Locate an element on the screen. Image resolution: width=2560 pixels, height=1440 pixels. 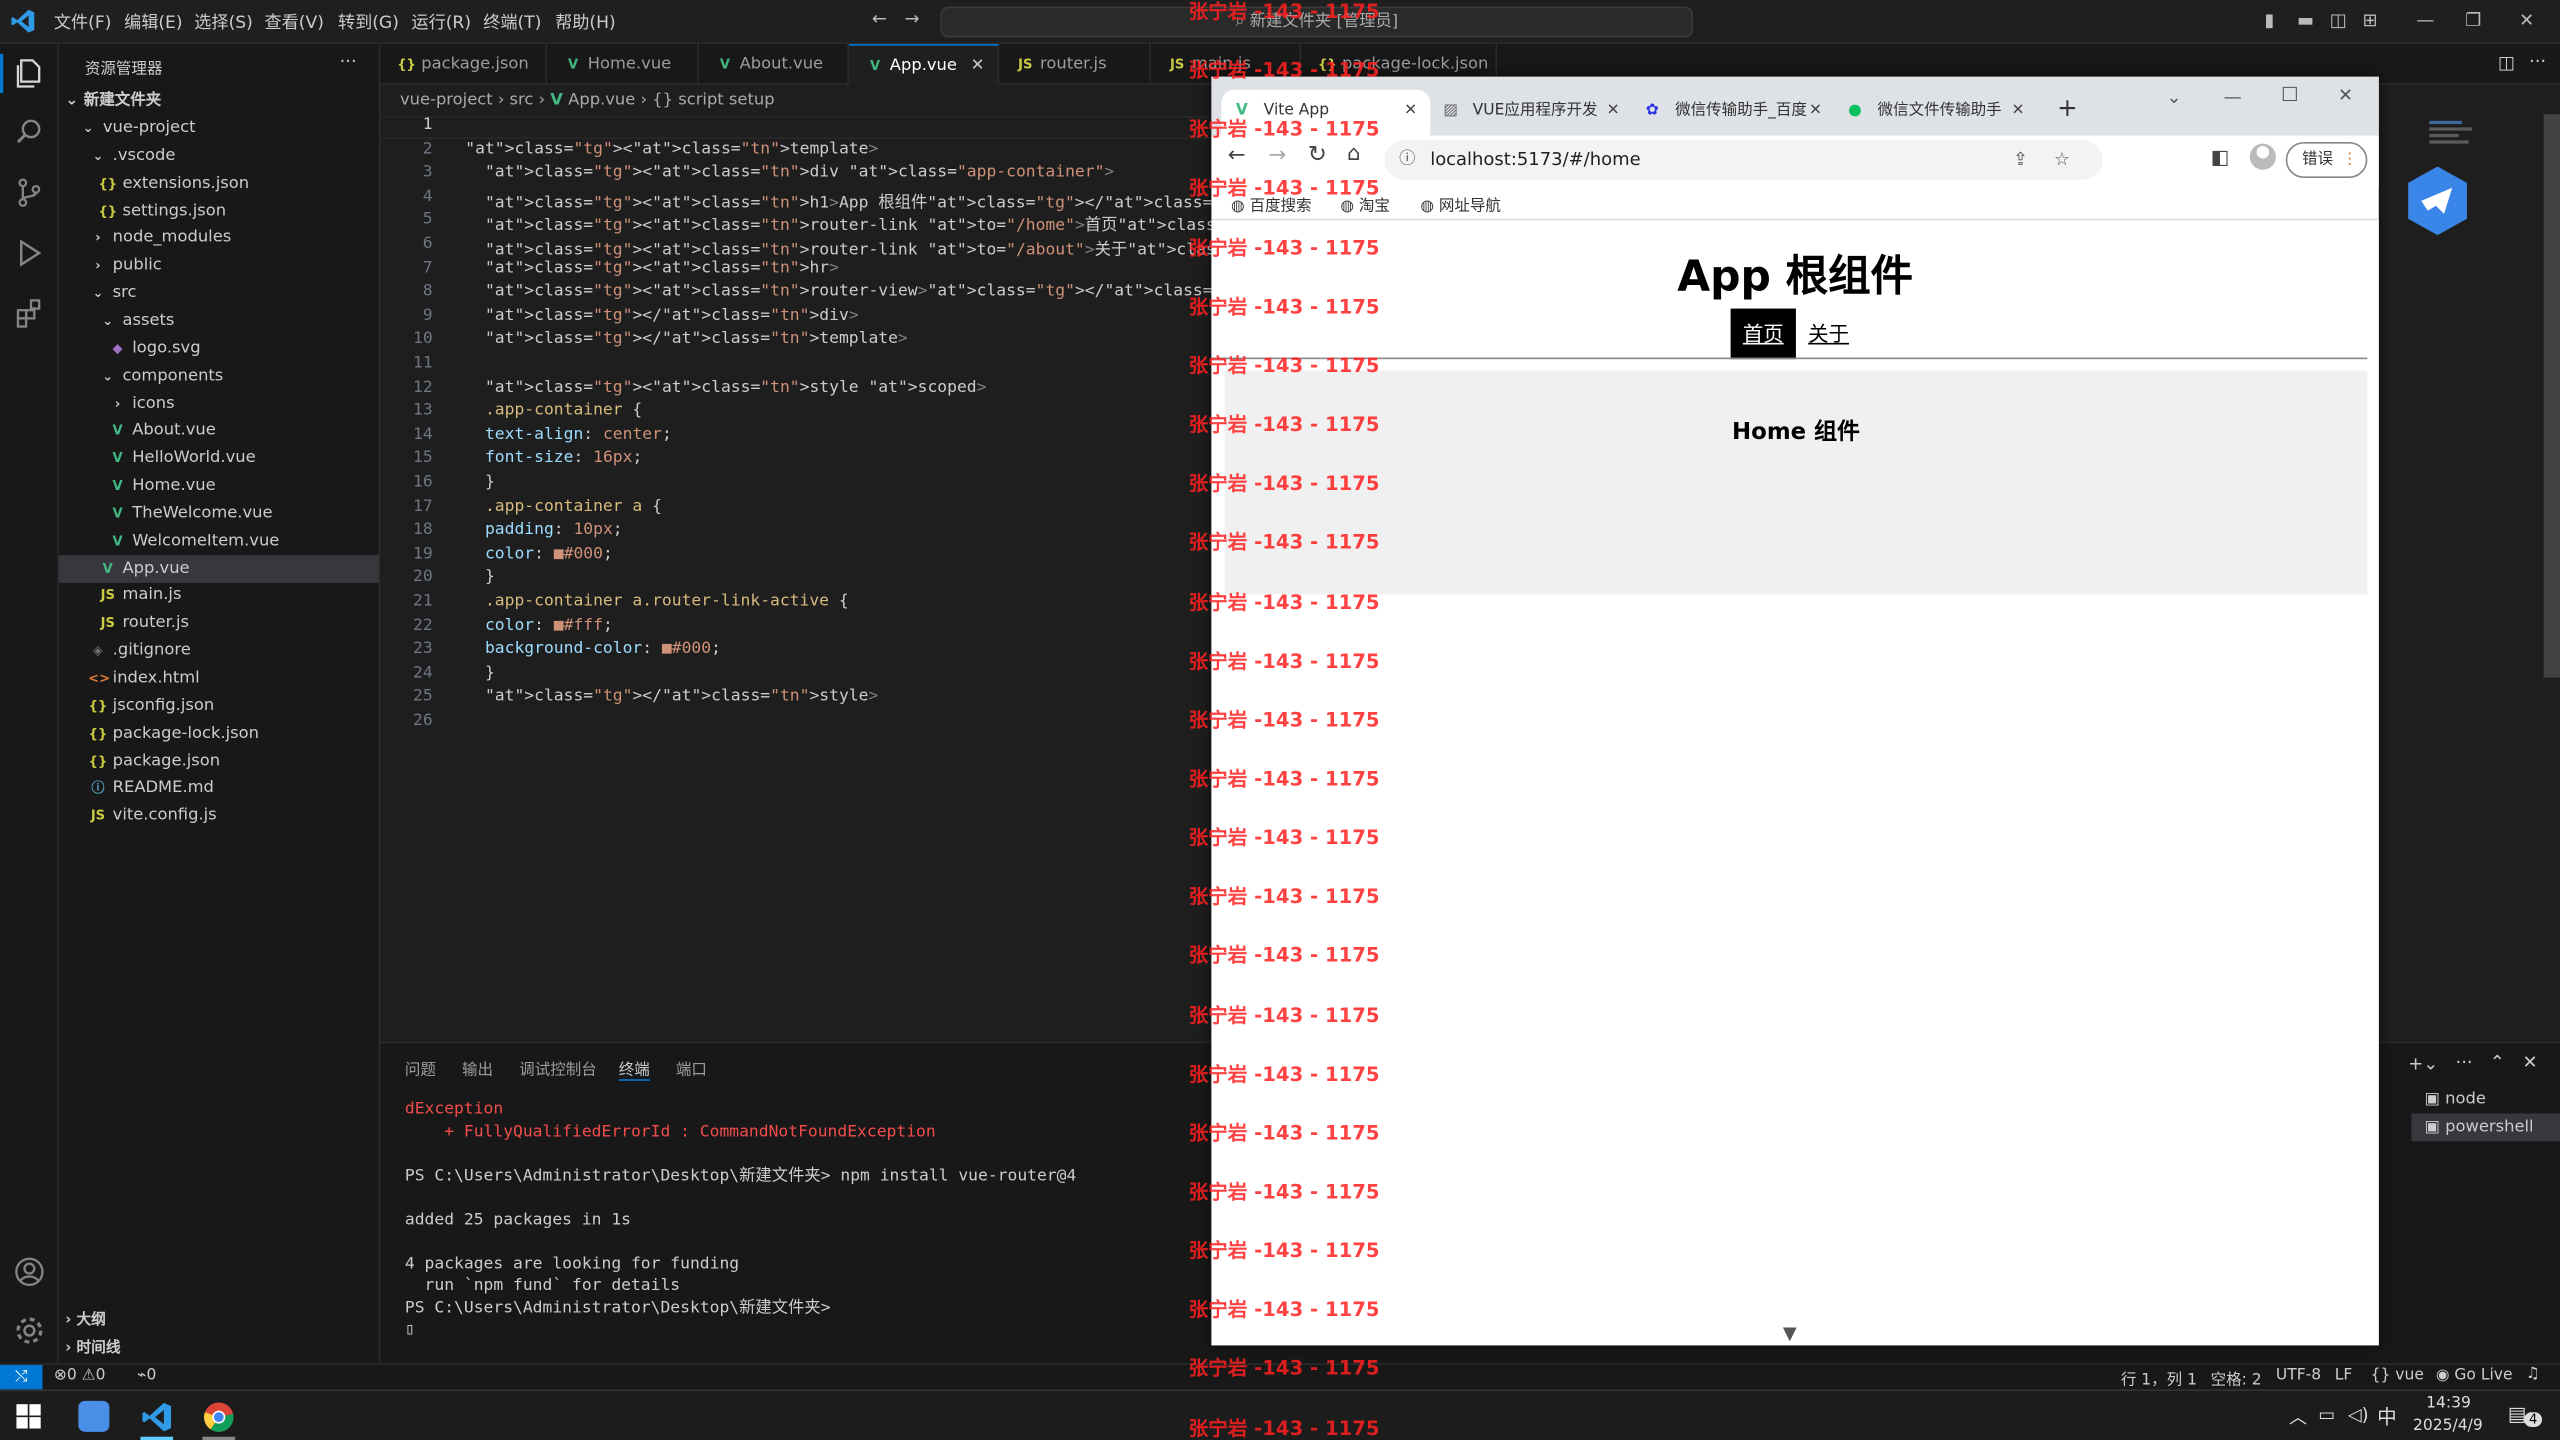
breadcrumb-item: src is located at coordinates (522, 100).